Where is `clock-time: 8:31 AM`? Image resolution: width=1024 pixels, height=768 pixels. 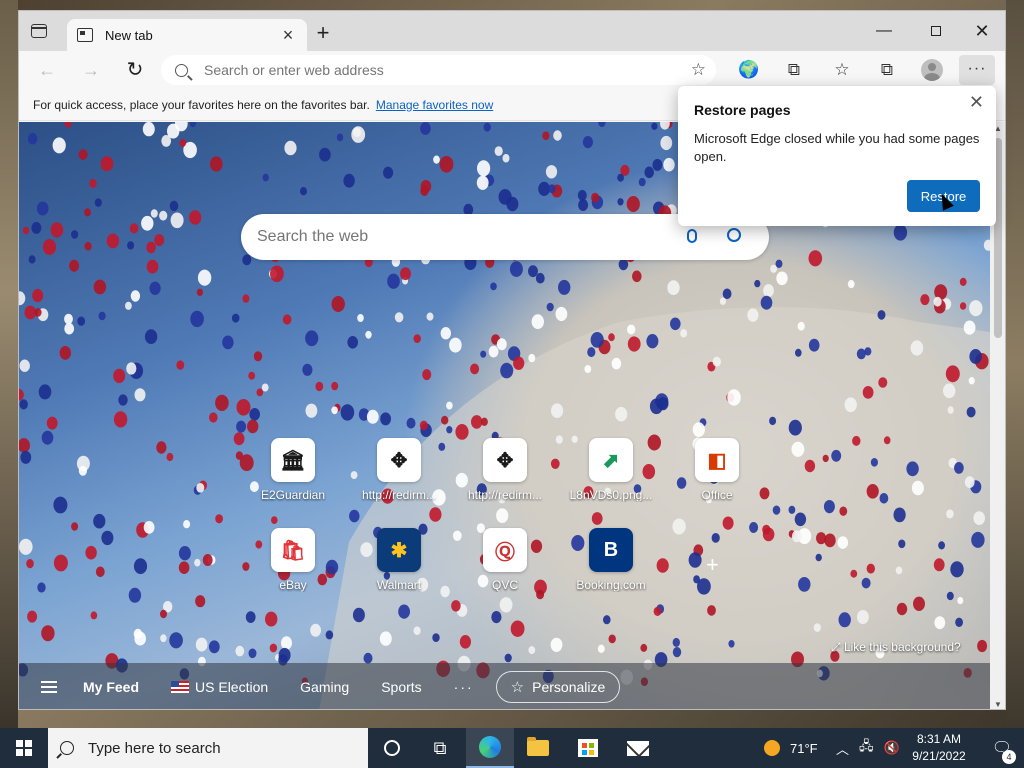
clock-time: 8:31 AM is located at coordinates (939, 739).